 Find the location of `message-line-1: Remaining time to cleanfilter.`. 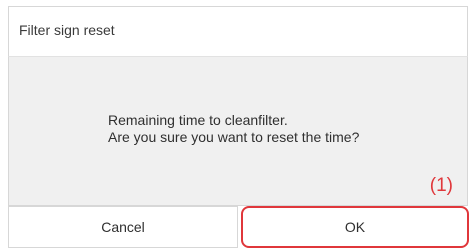

message-line-1: Remaining time to cleanfilter. is located at coordinates (198, 120).